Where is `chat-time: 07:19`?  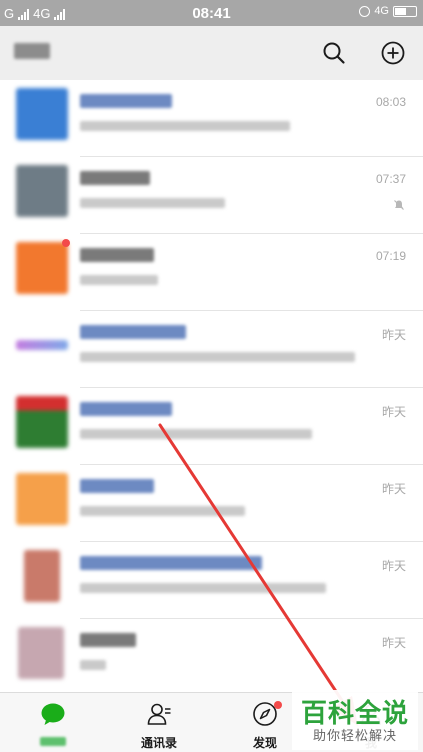 chat-time: 07:19 is located at coordinates (390, 256).